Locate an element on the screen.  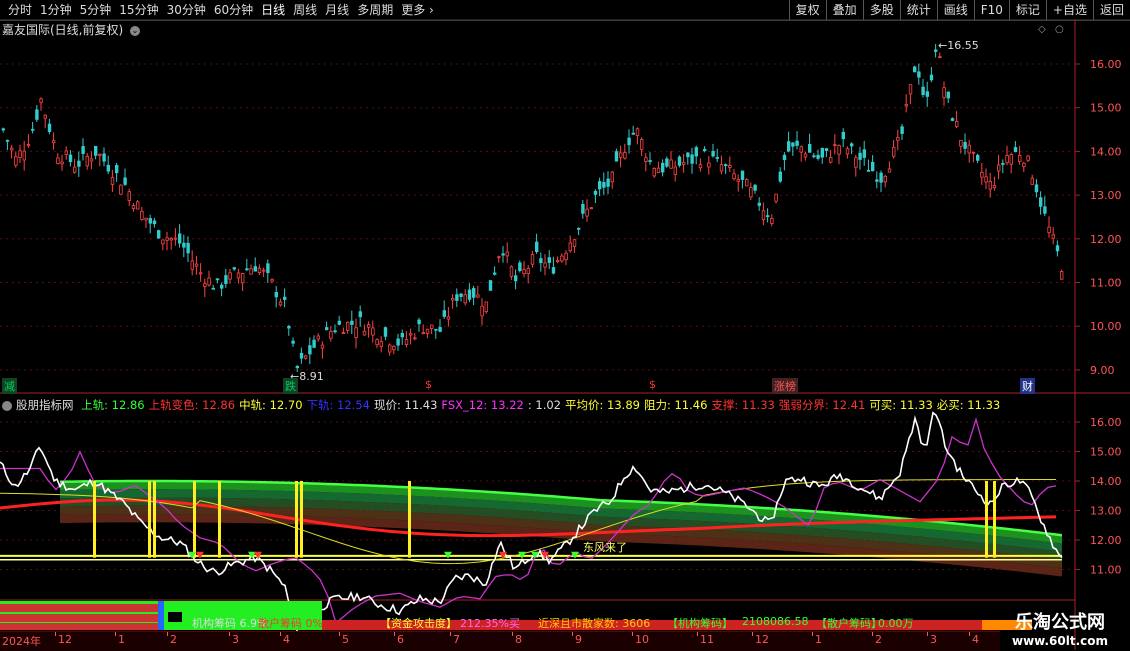
x-axis: 2024年 12 1 2 3 4 5 6 7 8 9 10 11 12 1 2 3 4 is located at coordinates (500, 641).